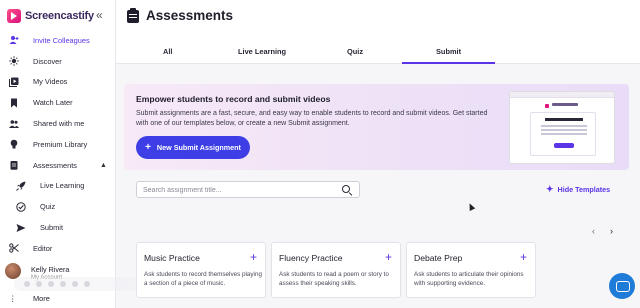 The height and width of the screenshot is (308, 640). I want to click on search-field, so click(248, 189).